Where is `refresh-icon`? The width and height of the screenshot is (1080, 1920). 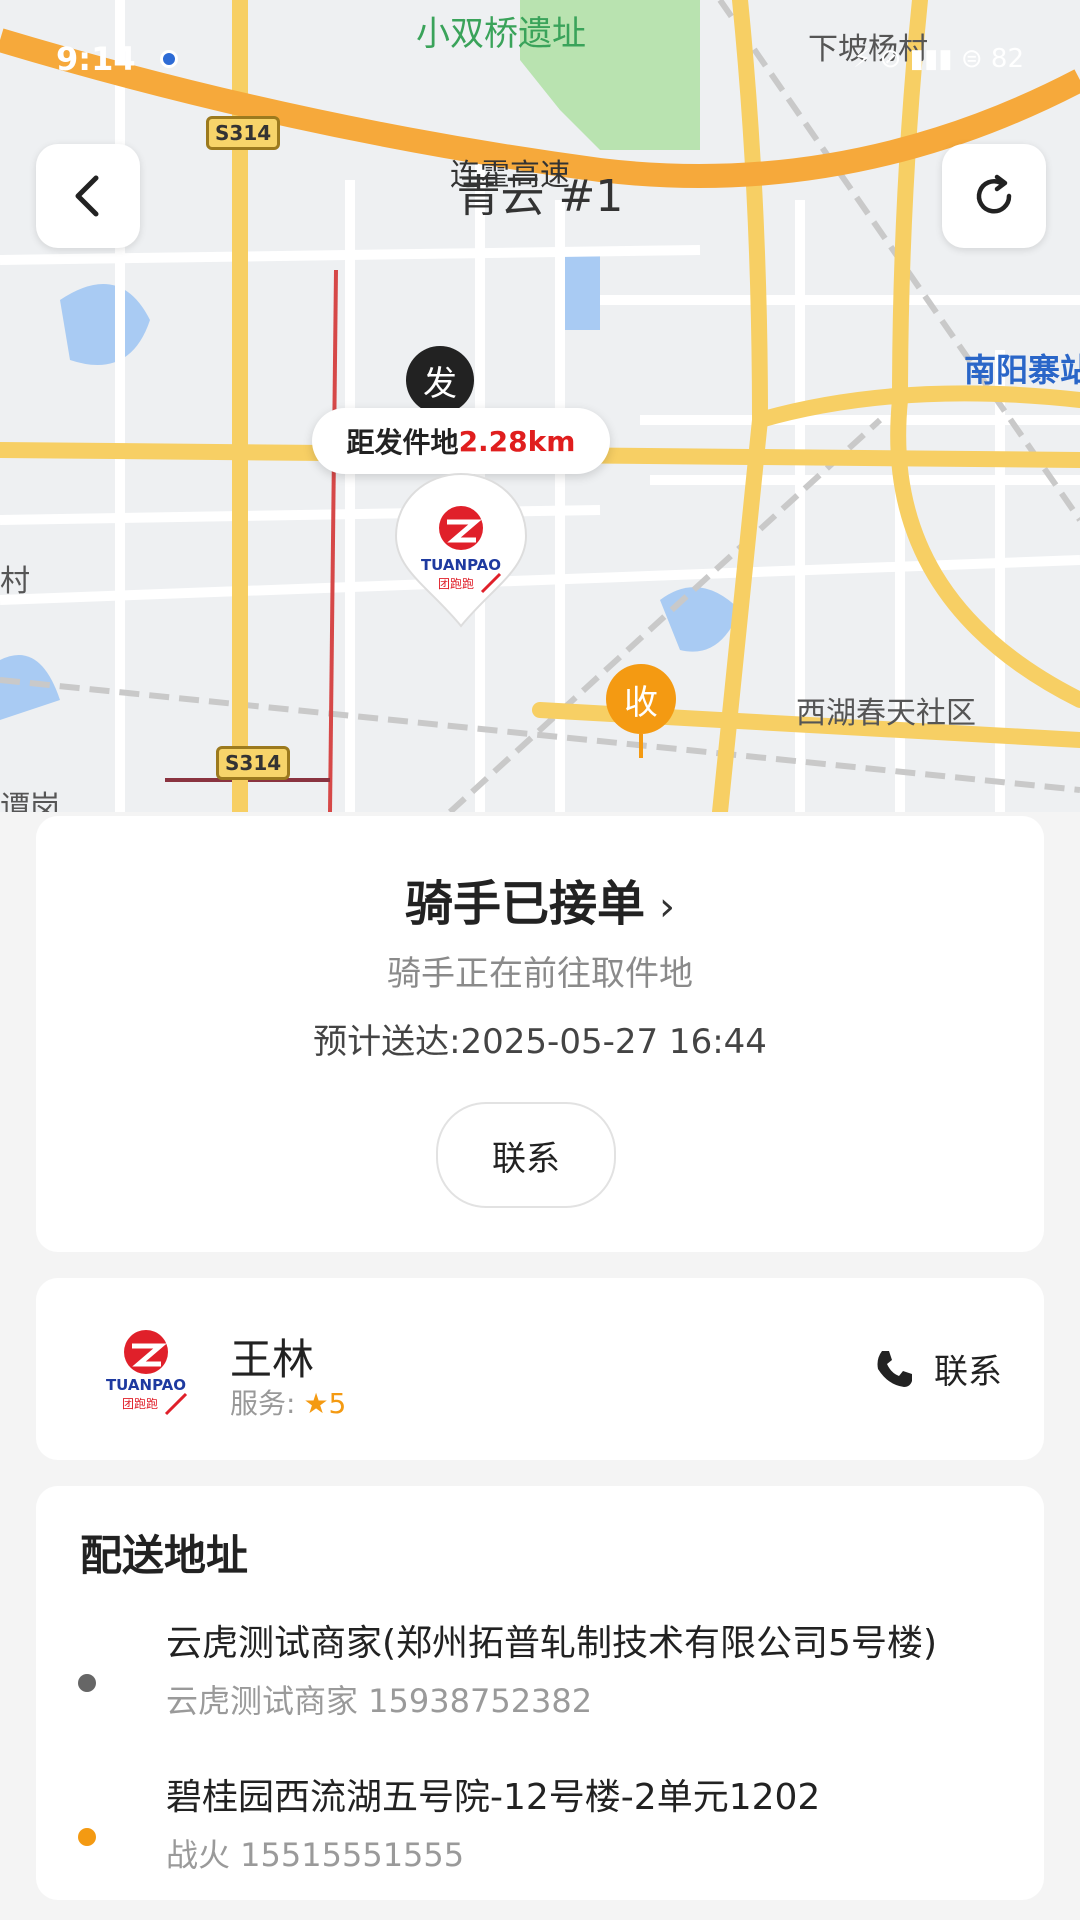
refresh-icon is located at coordinates (994, 194).